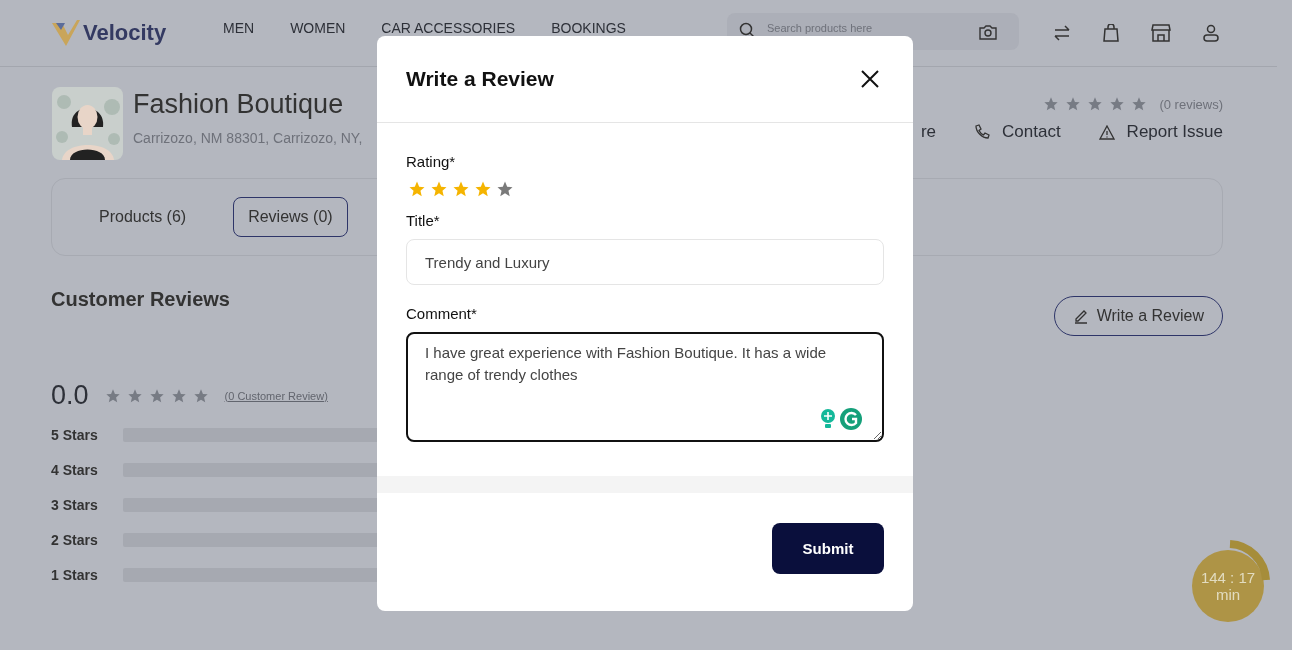  What do you see at coordinates (1111, 33) in the screenshot?
I see `shopping-bag-icon` at bounding box center [1111, 33].